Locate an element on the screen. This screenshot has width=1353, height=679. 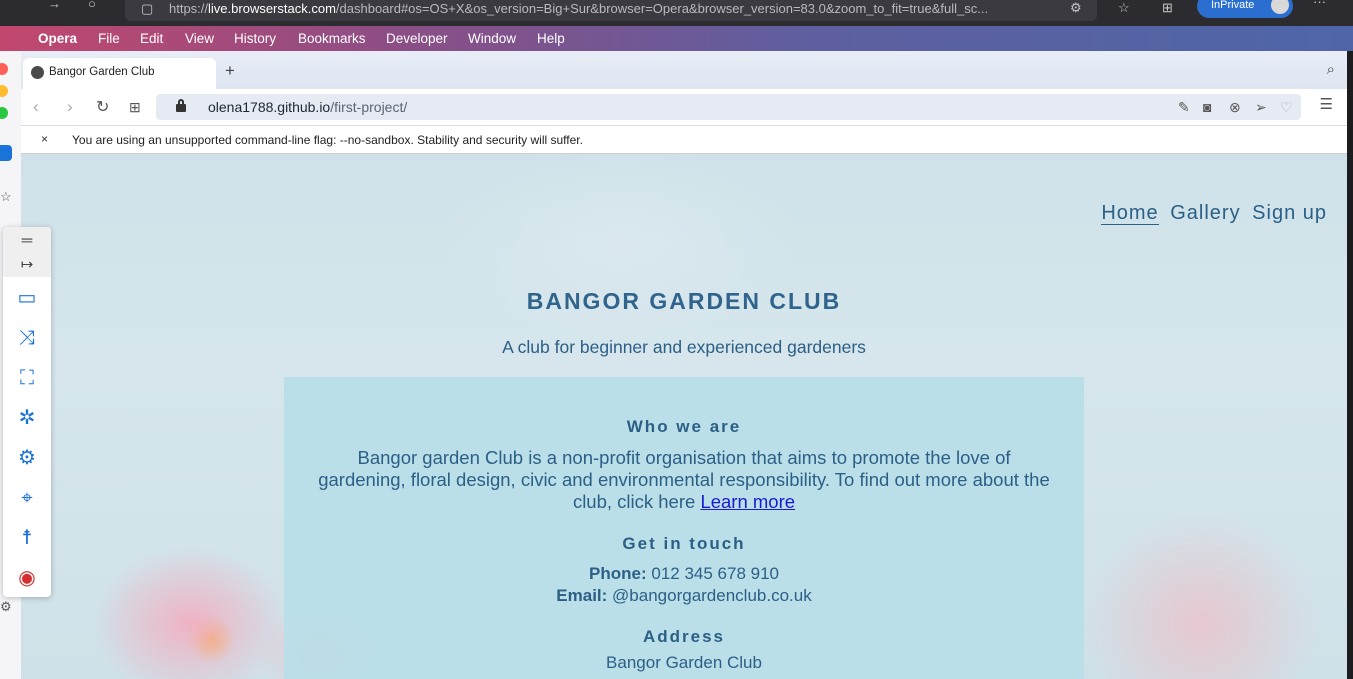
phone-value: 012 345 678 910 is located at coordinates (715, 573).